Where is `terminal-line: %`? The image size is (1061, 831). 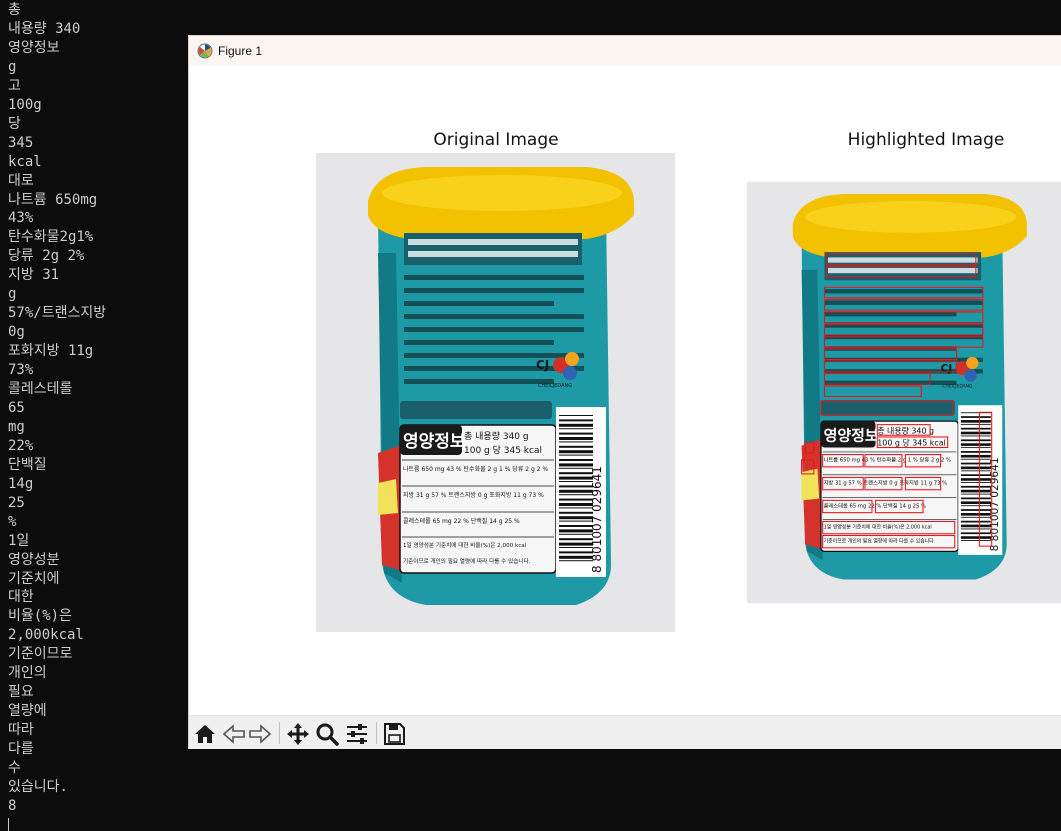
terminal-line: % is located at coordinates (12, 521).